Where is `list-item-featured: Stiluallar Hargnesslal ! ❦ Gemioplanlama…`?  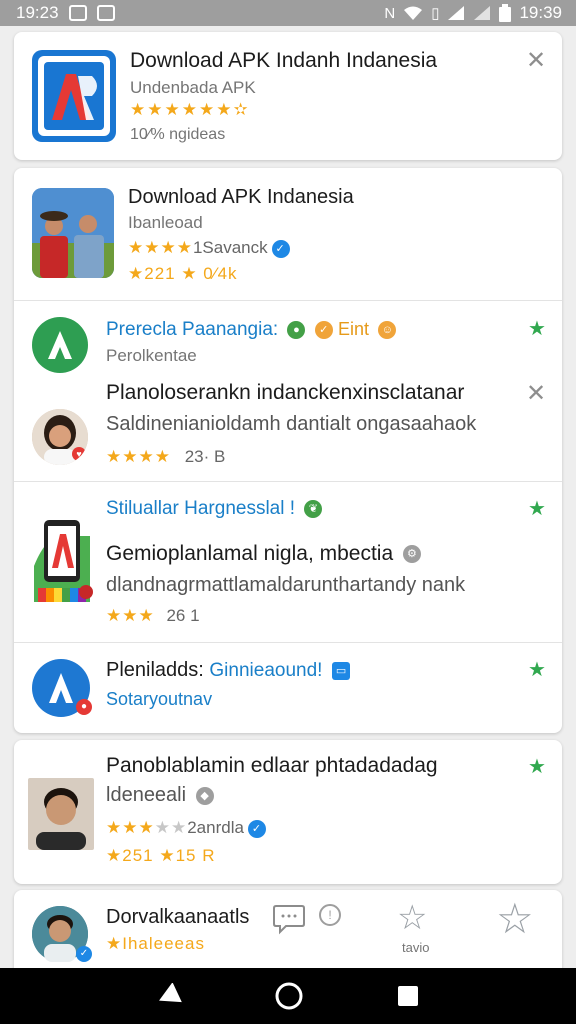
list-item-featured: Stiluallar Hargnesslal ! ❦ Gemioplanlama… is located at coordinates (288, 562).